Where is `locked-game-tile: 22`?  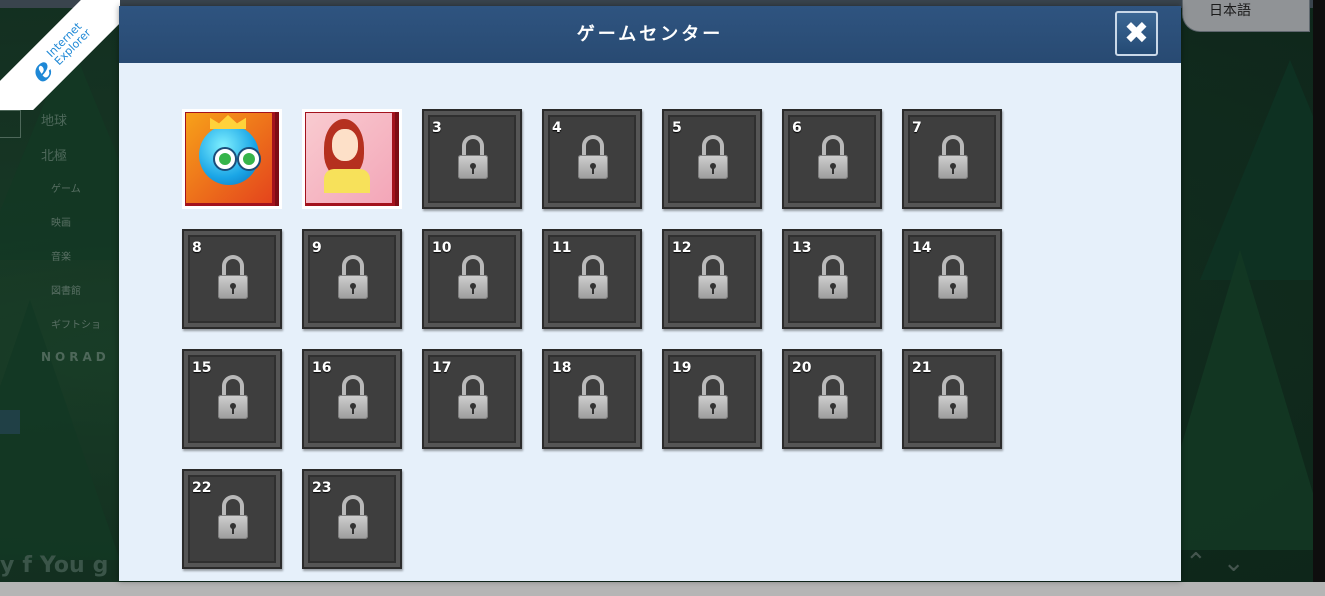
locked-game-tile: 22 is located at coordinates (232, 519).